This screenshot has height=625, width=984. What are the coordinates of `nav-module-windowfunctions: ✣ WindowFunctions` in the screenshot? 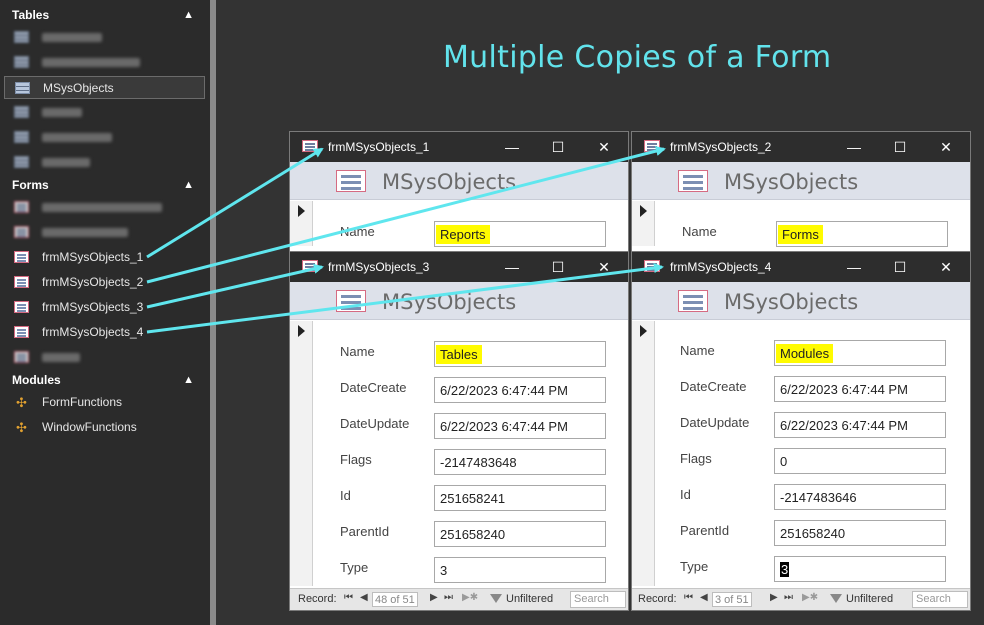 It's located at (104, 427).